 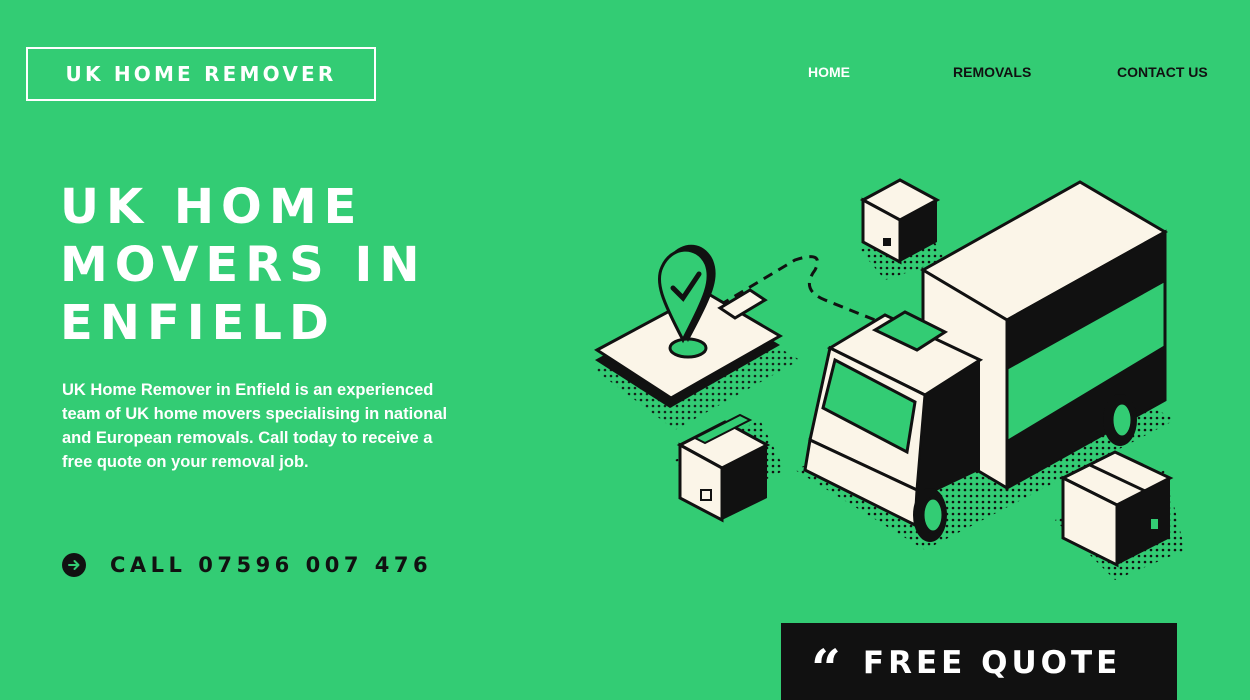 What do you see at coordinates (992, 663) in the screenshot?
I see `free-quote-label: FREE QUOTE` at bounding box center [992, 663].